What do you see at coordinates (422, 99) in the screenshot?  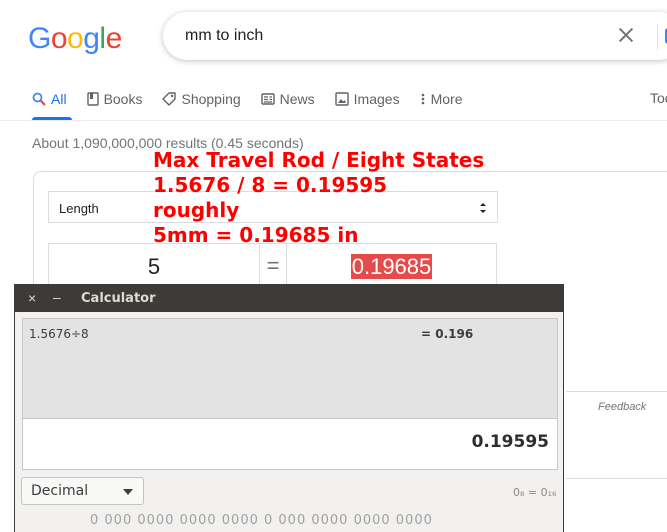 I see `more-vert-icon` at bounding box center [422, 99].